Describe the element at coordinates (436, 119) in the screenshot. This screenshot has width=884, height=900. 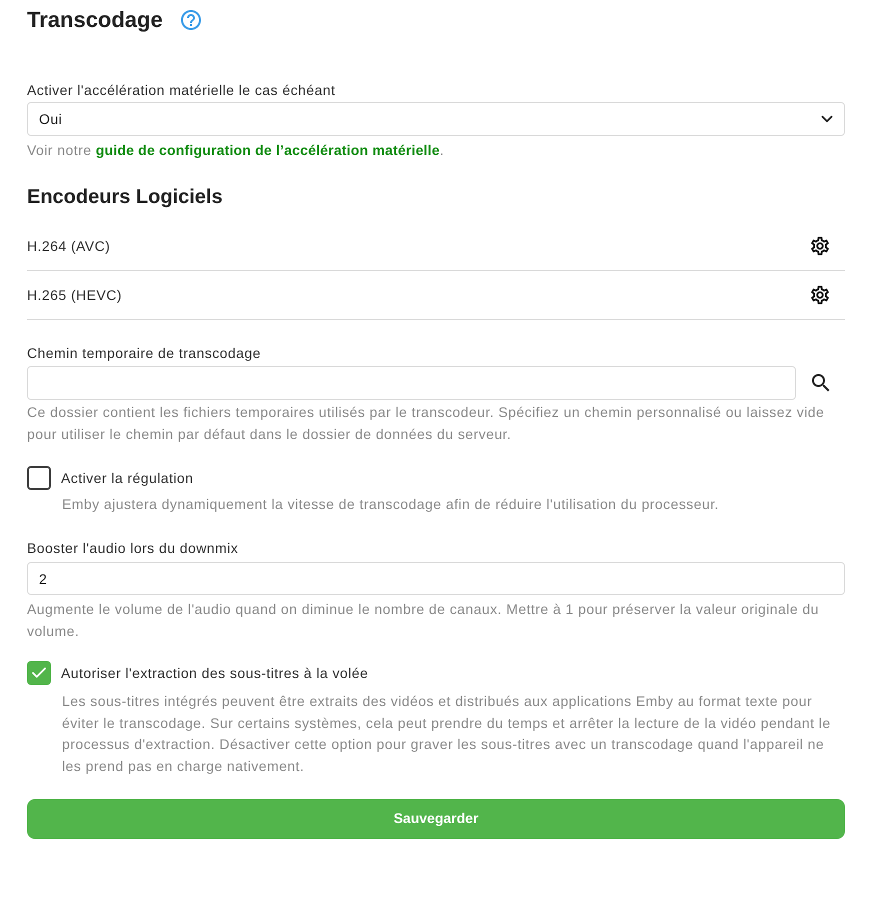
I see `hardware-acceleration-select: Oui` at that location.